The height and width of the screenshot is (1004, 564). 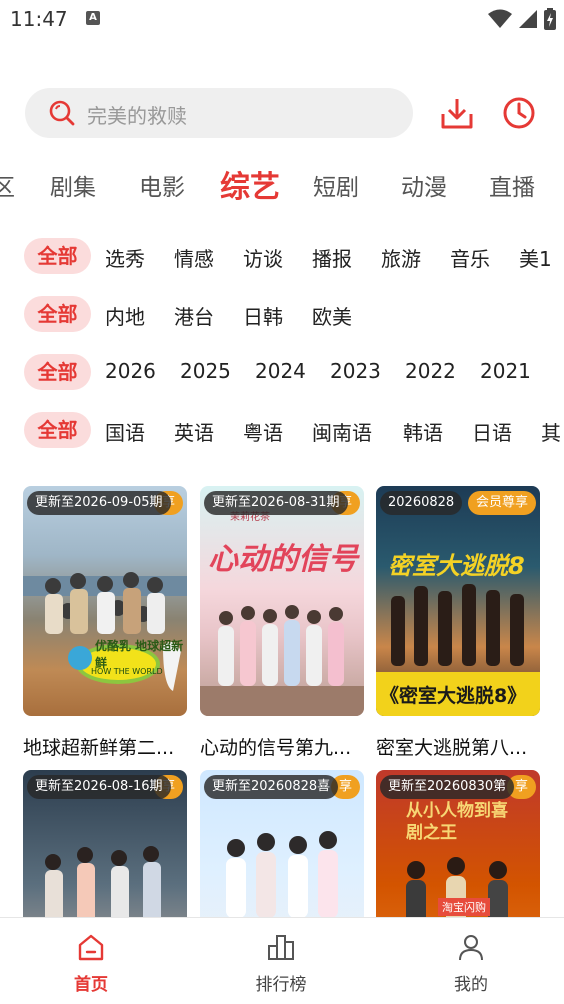 I want to click on nav-home-label: 首页, so click(x=91, y=985).